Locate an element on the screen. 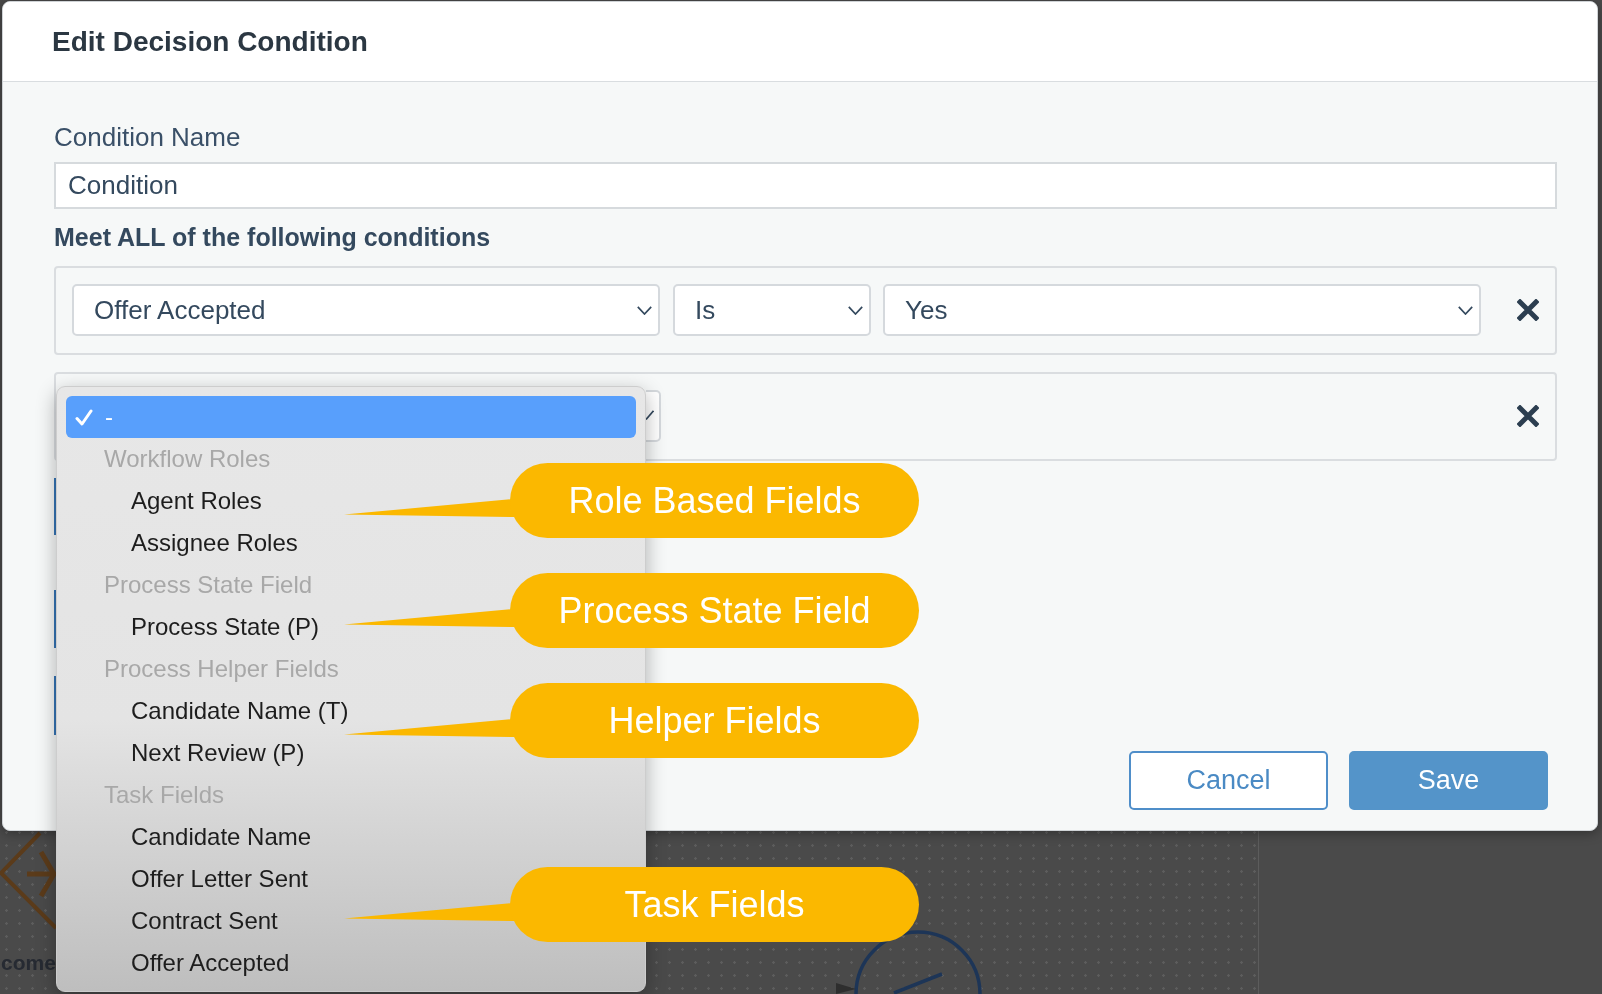 This screenshot has width=1602, height=994. field-label: Condition Name is located at coordinates (147, 137).